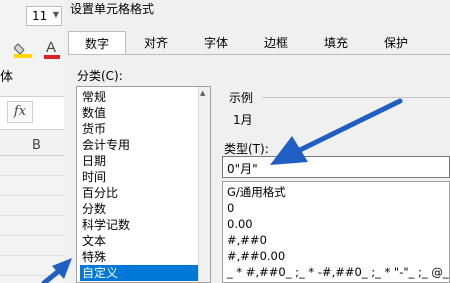 The image size is (450, 283). What do you see at coordinates (242, 169) in the screenshot?
I see `type-input-value: 0"月"` at bounding box center [242, 169].